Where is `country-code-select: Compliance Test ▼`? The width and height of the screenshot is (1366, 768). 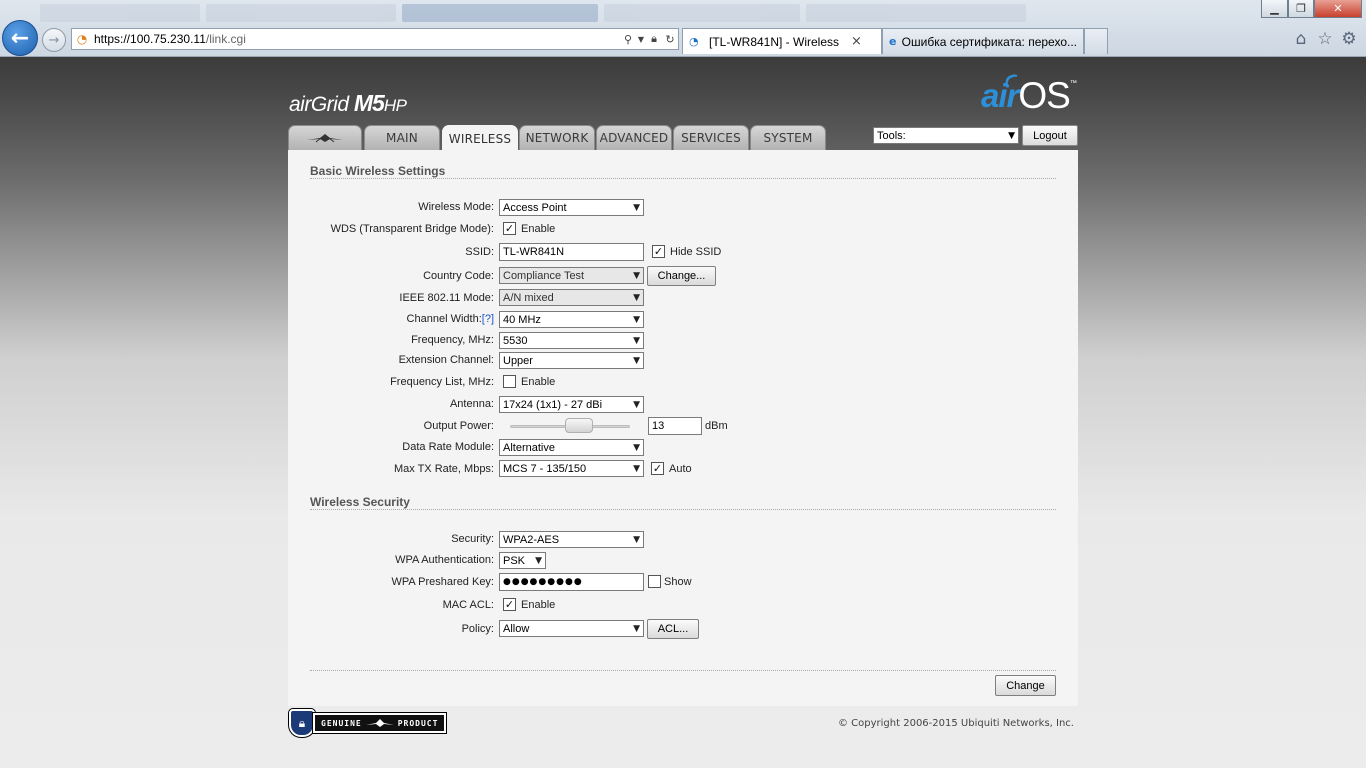
country-code-select: Compliance Test ▼ is located at coordinates (571, 275).